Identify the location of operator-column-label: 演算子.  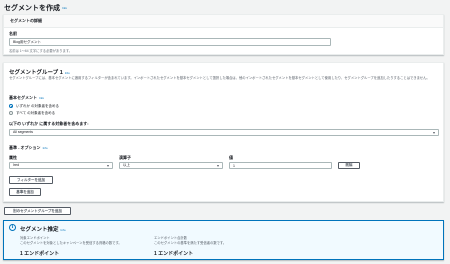
(125, 157).